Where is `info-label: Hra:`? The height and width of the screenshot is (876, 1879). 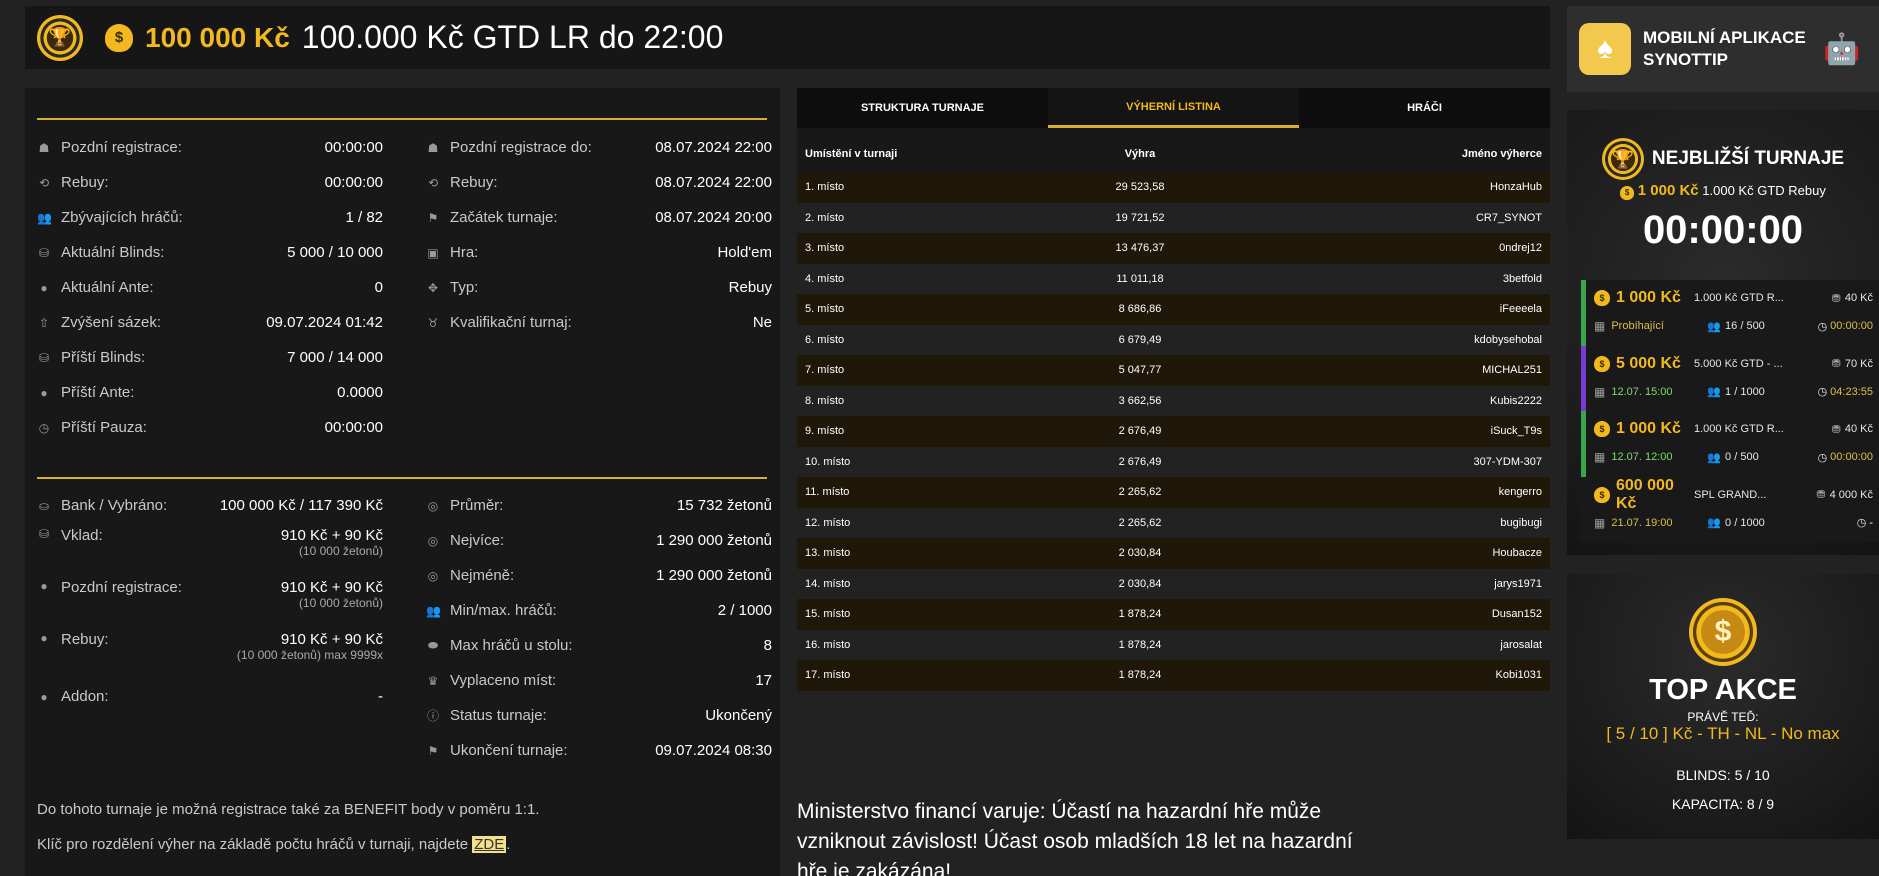
info-label: Hra: is located at coordinates (464, 252).